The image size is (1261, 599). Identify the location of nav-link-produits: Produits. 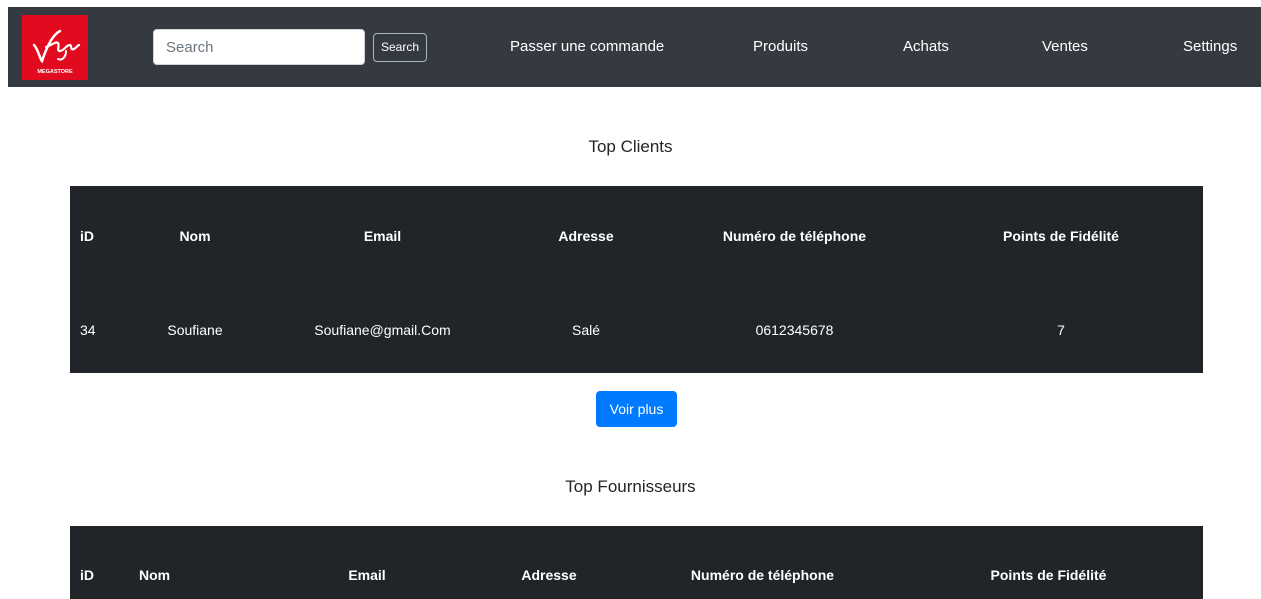
(780, 47).